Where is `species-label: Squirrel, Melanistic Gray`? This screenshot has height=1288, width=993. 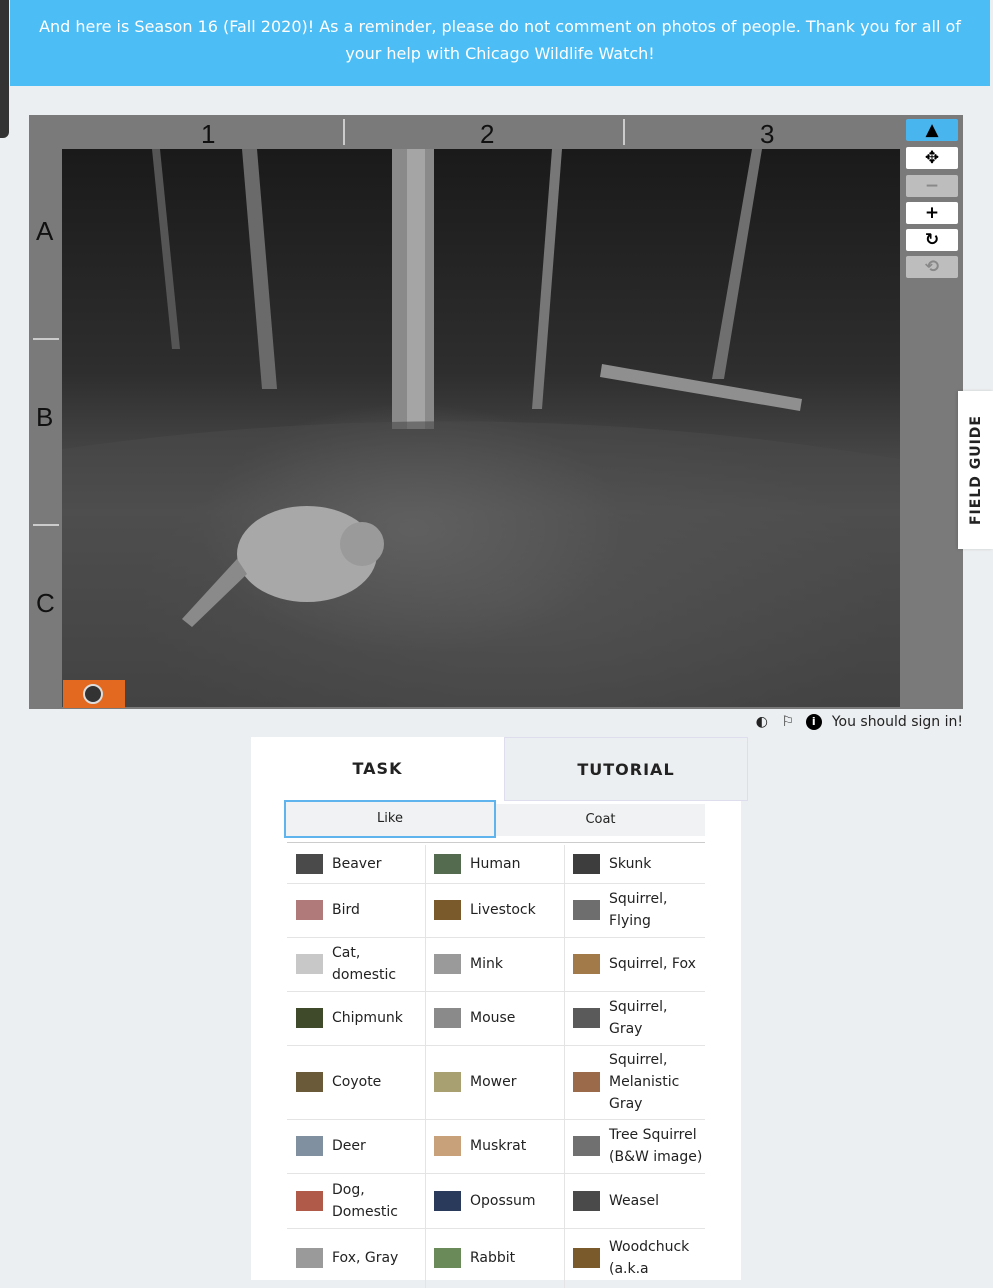 species-label: Squirrel, Melanistic Gray is located at coordinates (644, 1082).